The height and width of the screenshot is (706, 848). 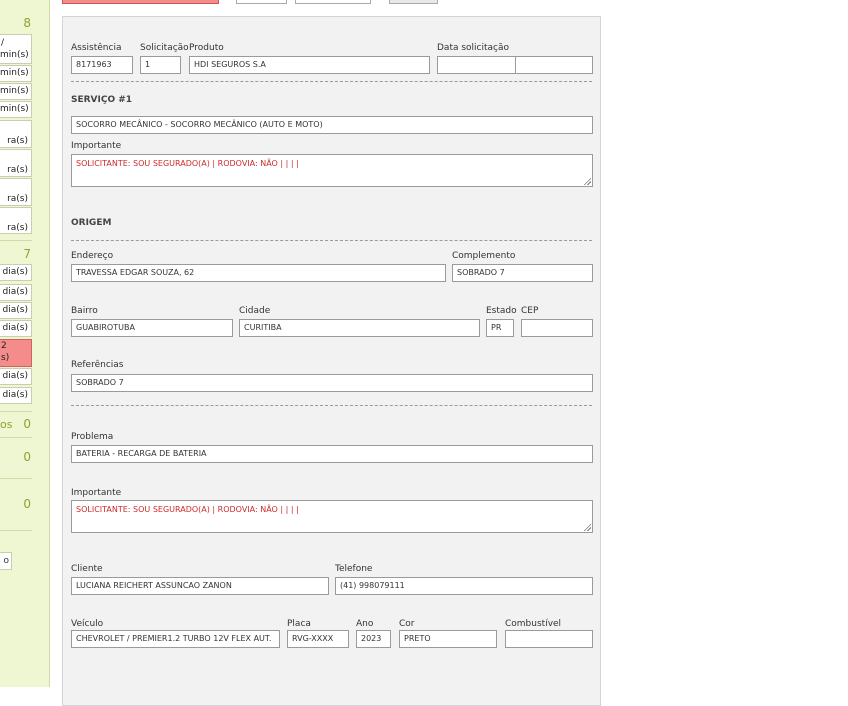 What do you see at coordinates (6, 561) in the screenshot?
I see `sidebar-small-control: o` at bounding box center [6, 561].